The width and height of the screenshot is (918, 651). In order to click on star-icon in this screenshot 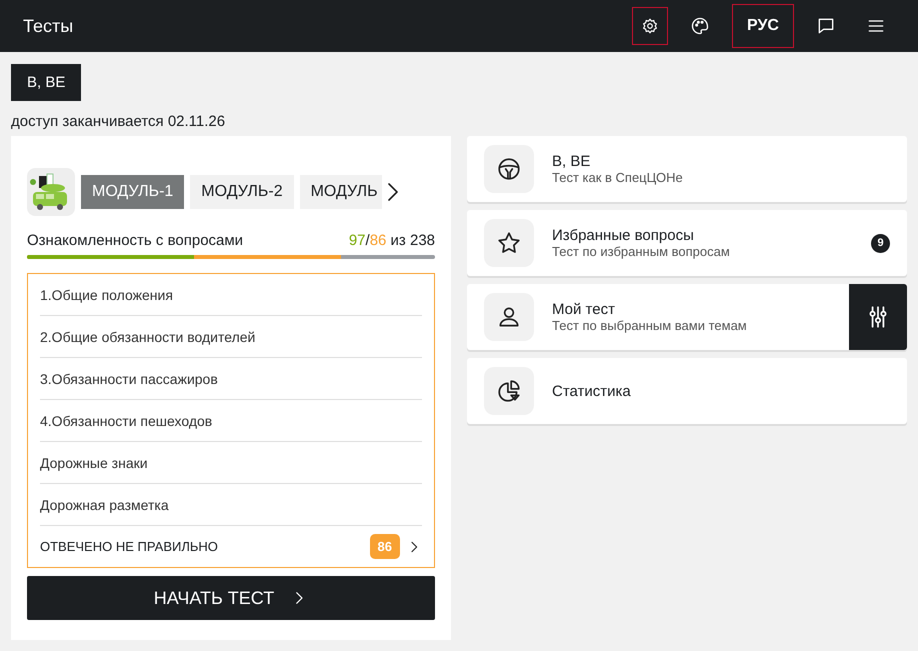, I will do `click(509, 243)`.